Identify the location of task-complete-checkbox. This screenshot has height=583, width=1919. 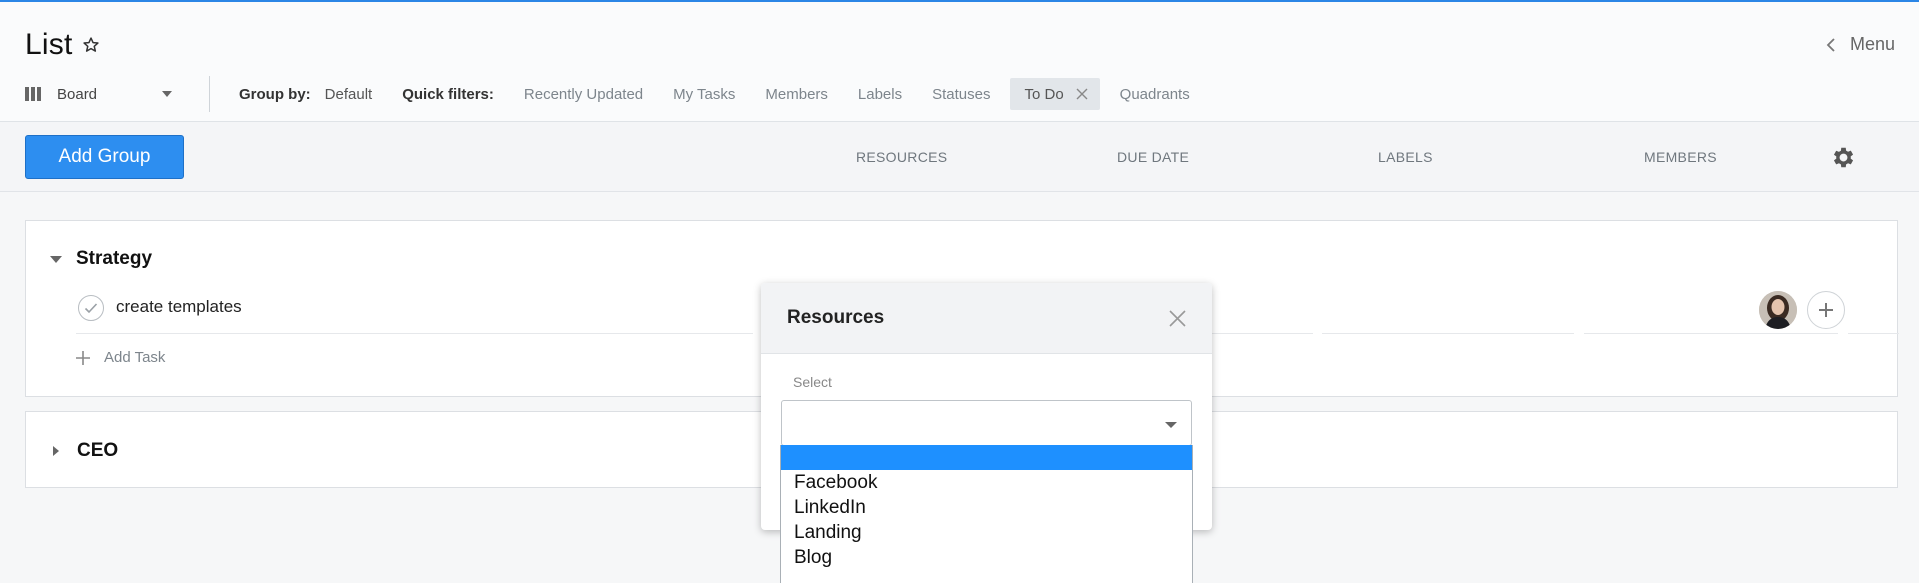
(91, 308).